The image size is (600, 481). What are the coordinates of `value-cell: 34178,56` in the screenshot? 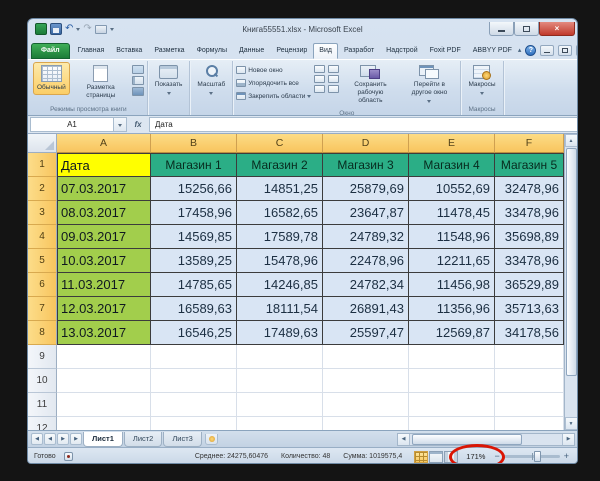 It's located at (529, 333).